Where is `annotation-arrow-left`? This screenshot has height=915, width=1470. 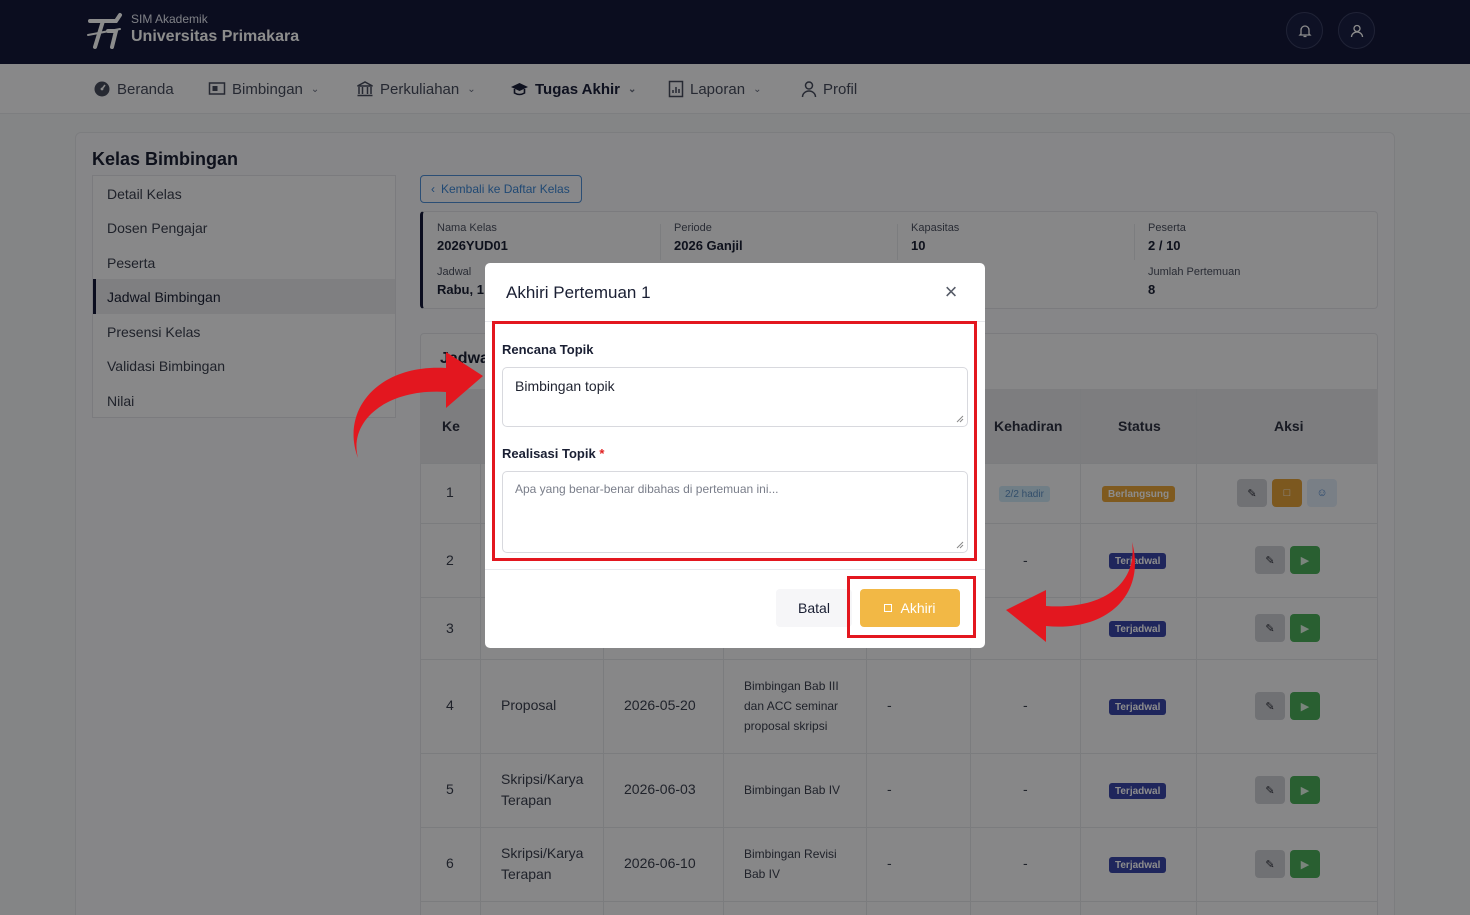
annotation-arrow-left is located at coordinates (418, 405).